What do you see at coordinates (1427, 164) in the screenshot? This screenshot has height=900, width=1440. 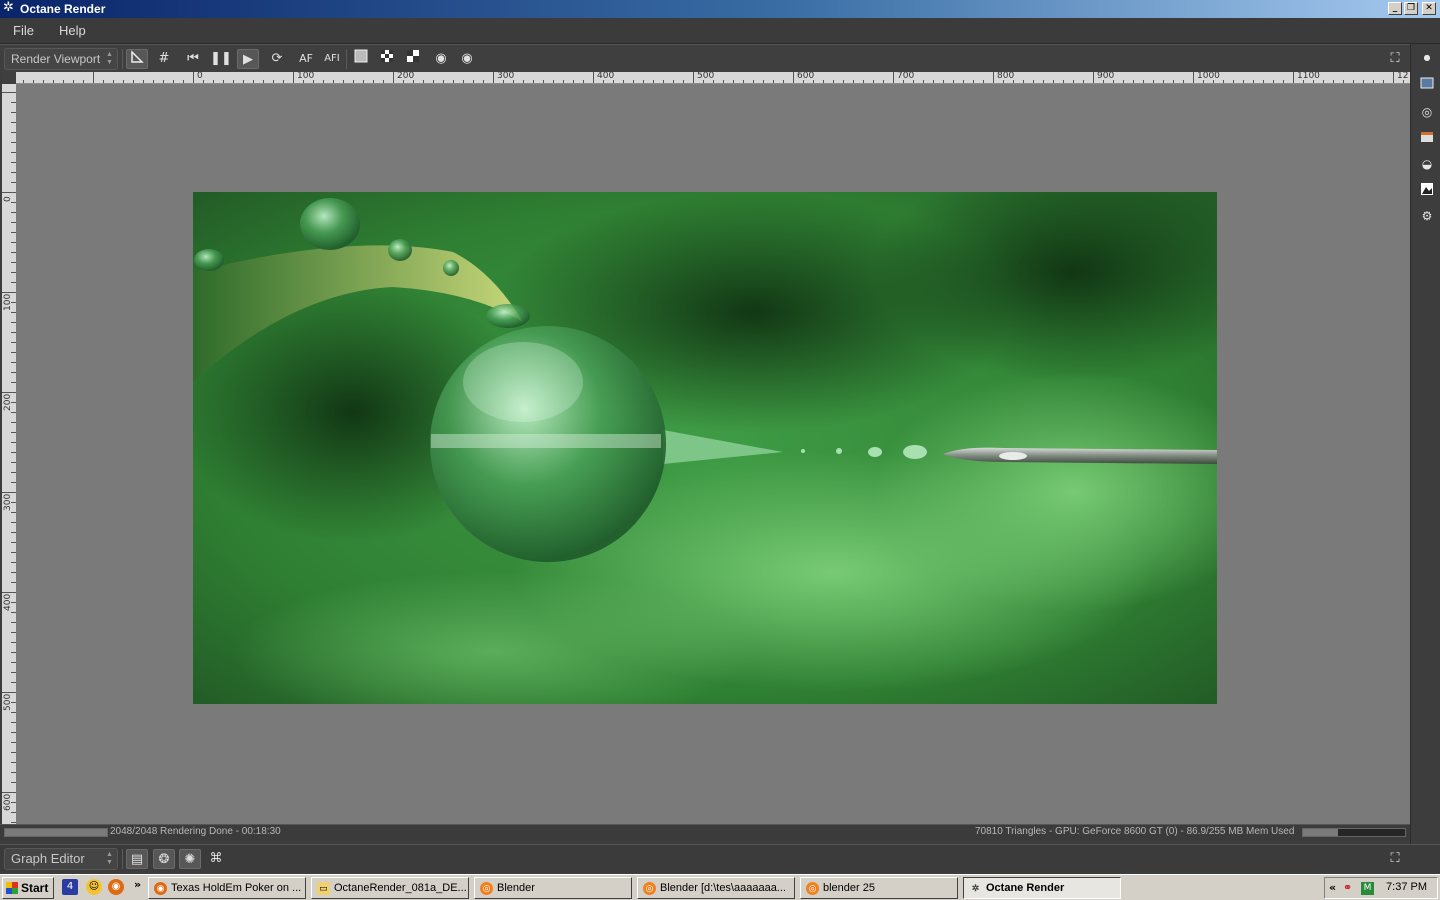 I see `environment-panel-button: ◒` at bounding box center [1427, 164].